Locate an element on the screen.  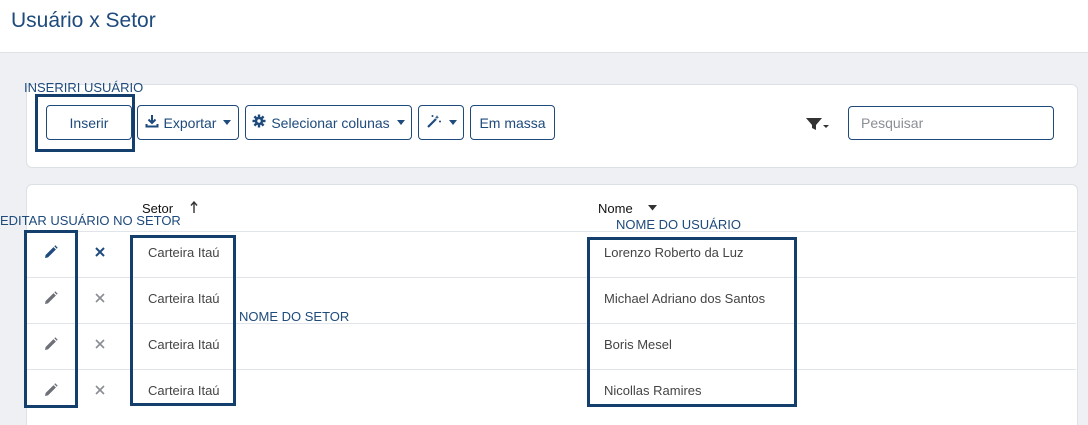
caret-down-icon is located at coordinates (652, 208).